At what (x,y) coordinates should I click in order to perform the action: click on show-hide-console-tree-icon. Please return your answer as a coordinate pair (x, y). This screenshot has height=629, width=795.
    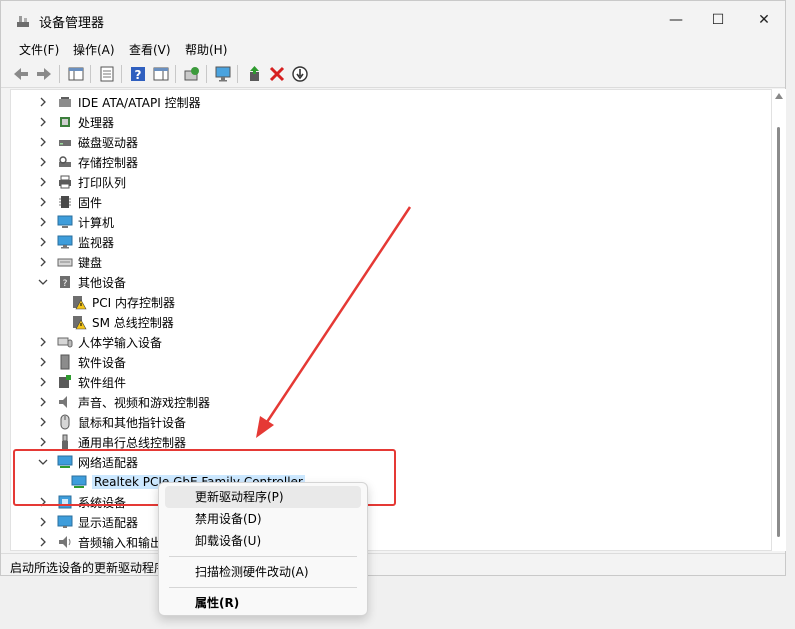
    Looking at the image, I should click on (76, 74).